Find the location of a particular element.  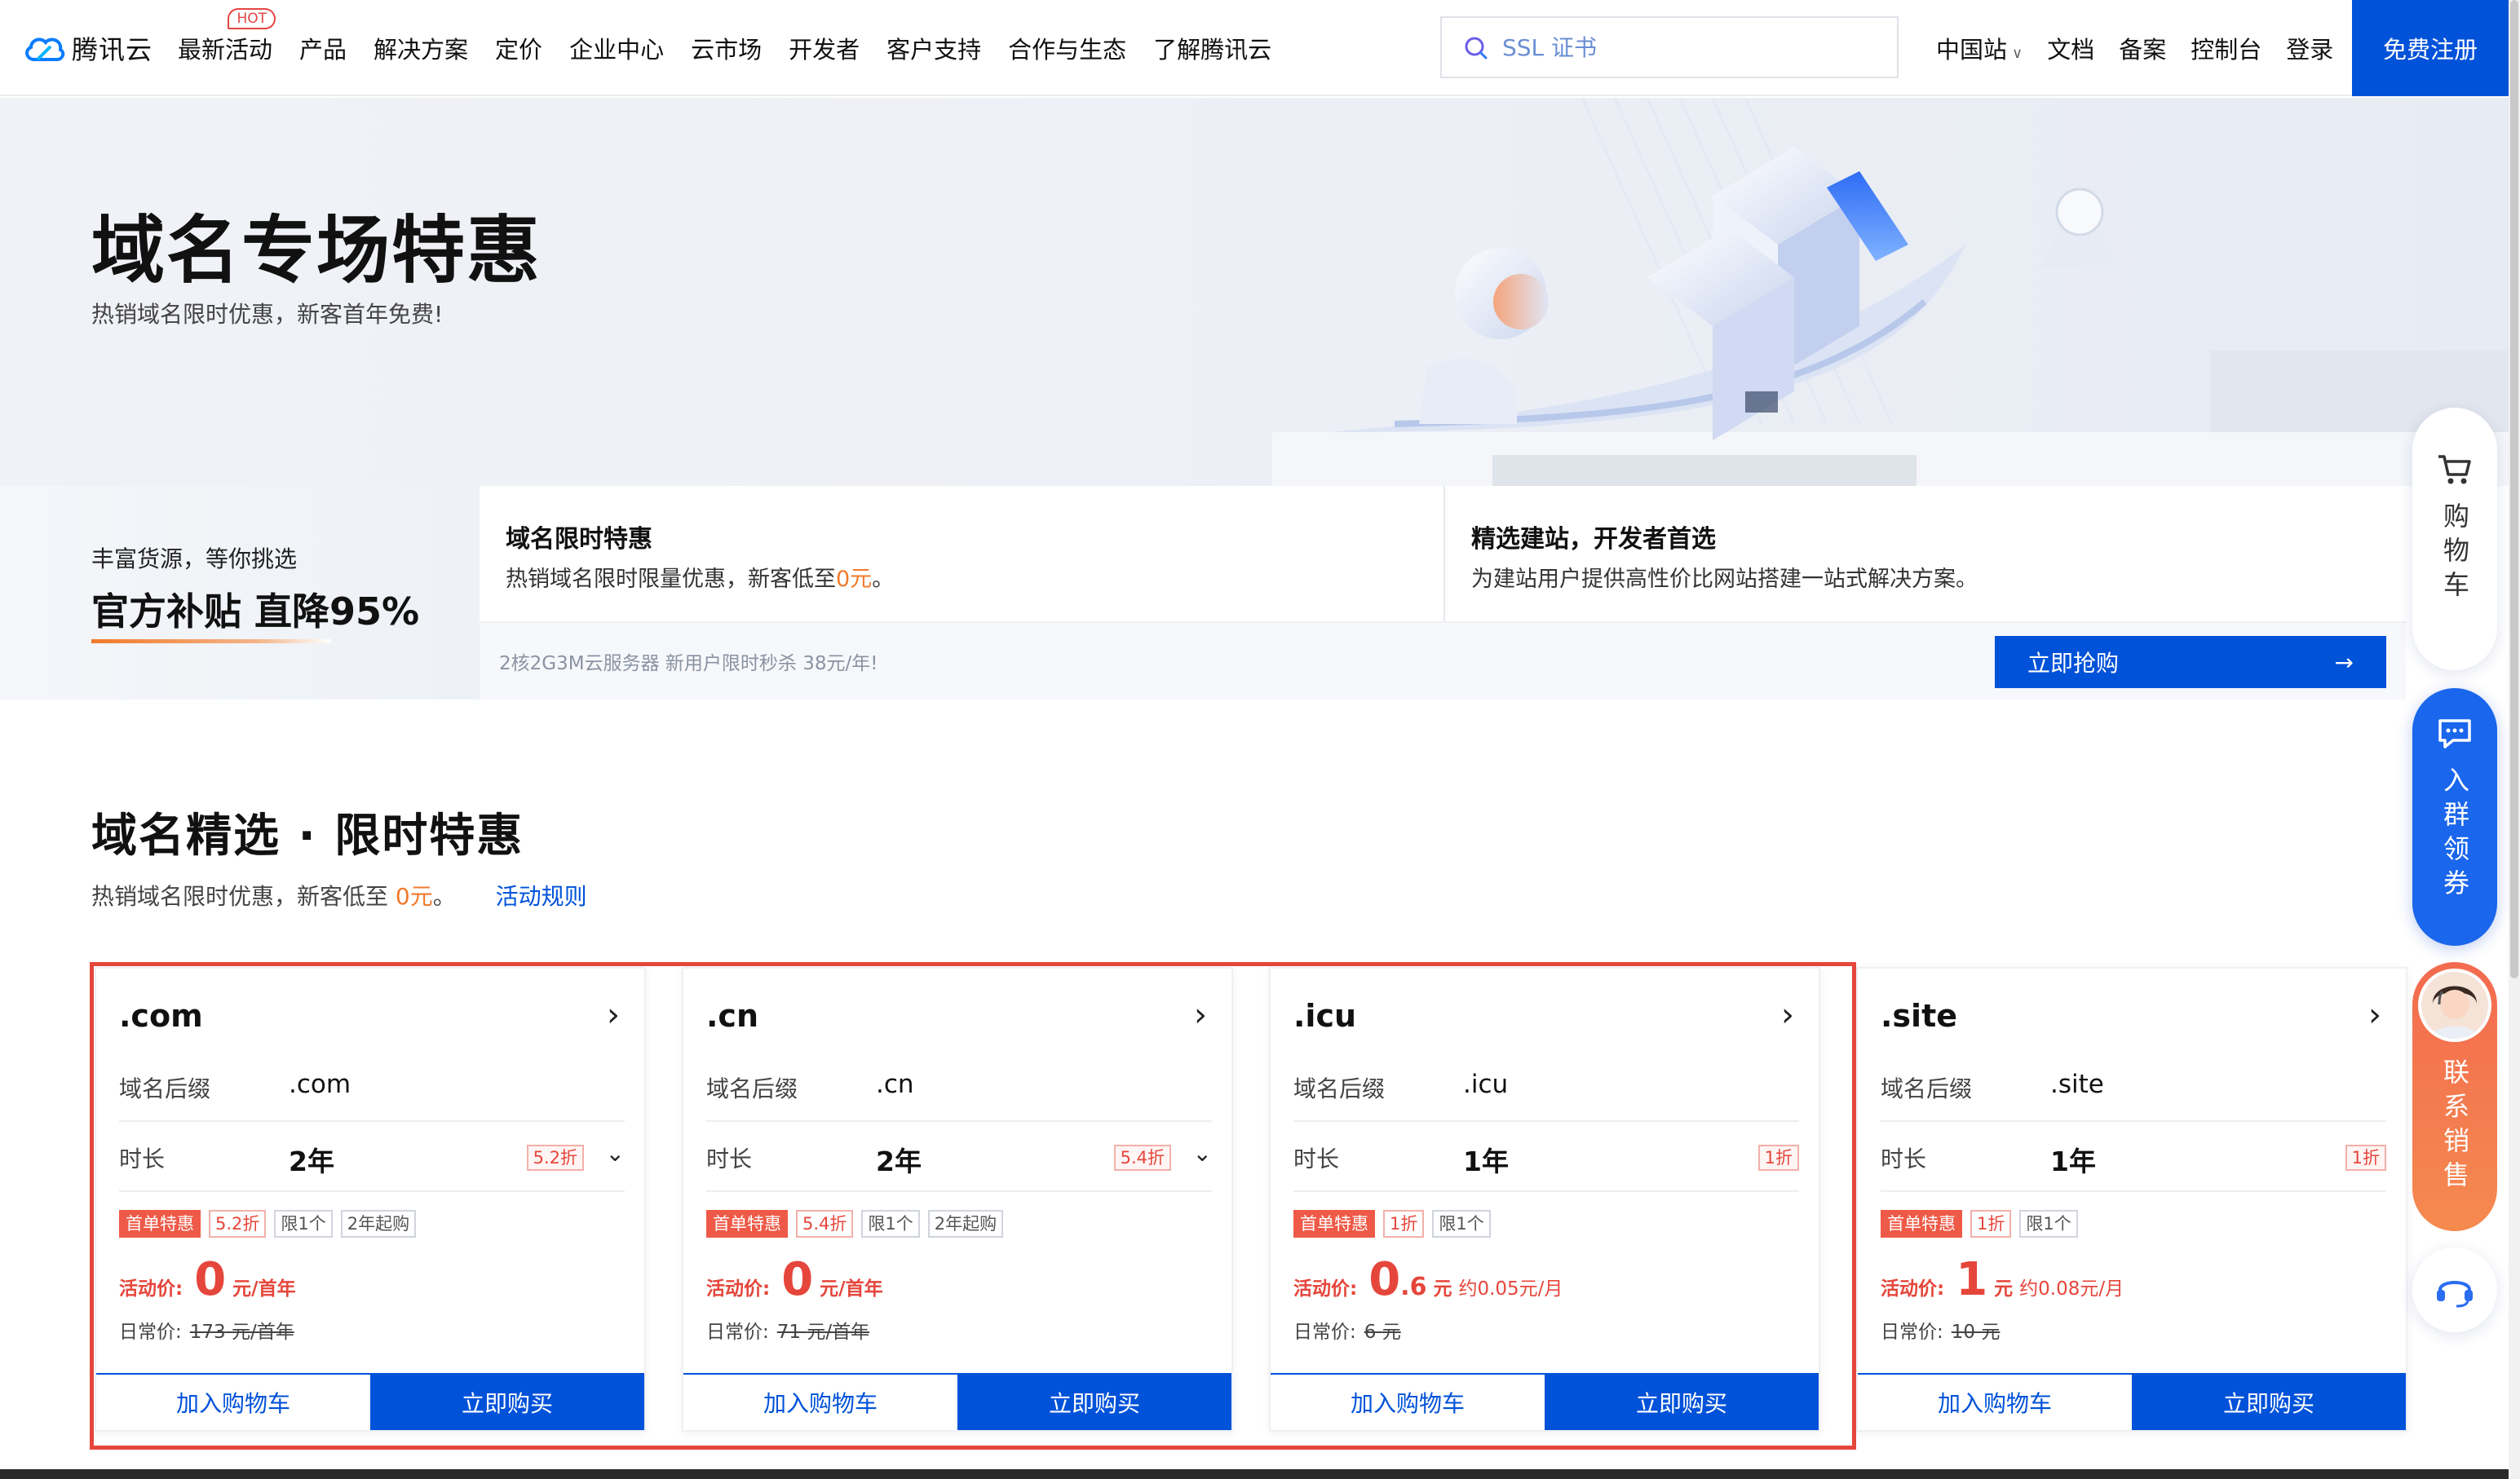

section-subtitle: 热销域名限时优惠，新客低至 0元。 活动规则 is located at coordinates (339, 895).